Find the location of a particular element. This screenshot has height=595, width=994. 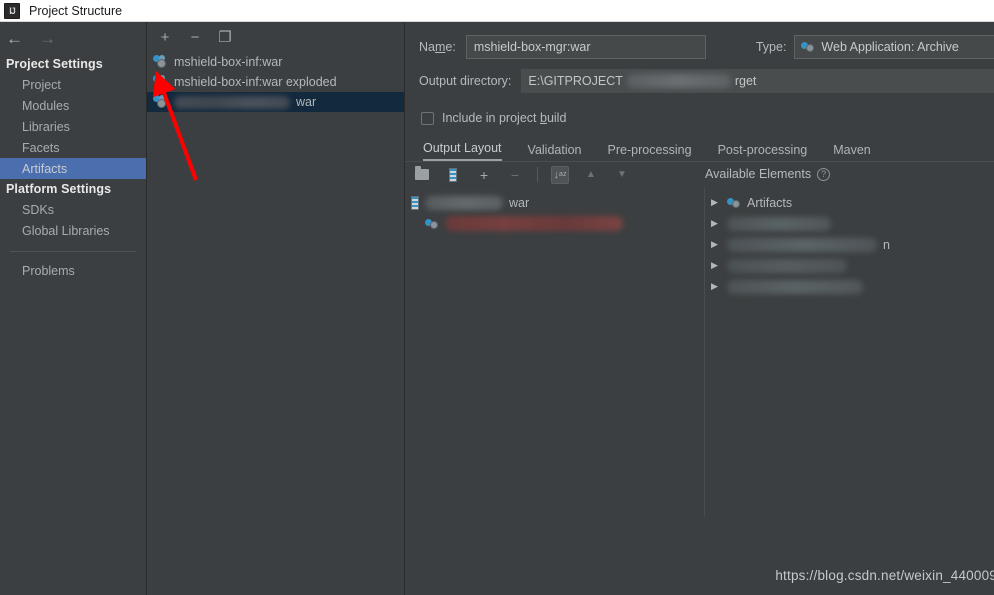

type-label: Type: is located at coordinates (771, 47).